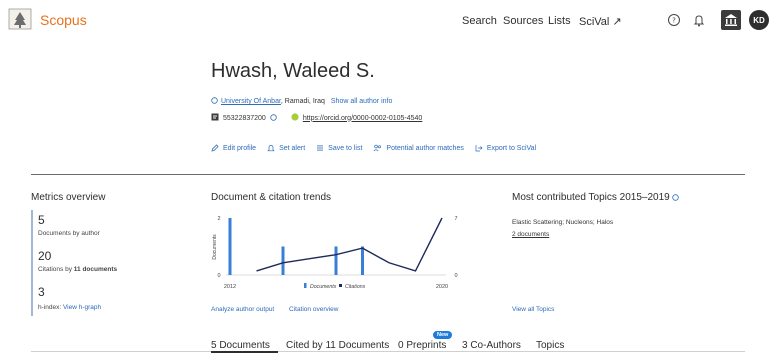 This screenshot has width=773, height=353. What do you see at coordinates (361, 101) in the screenshot?
I see `show-all-author-info-link: Show all author info` at bounding box center [361, 101].